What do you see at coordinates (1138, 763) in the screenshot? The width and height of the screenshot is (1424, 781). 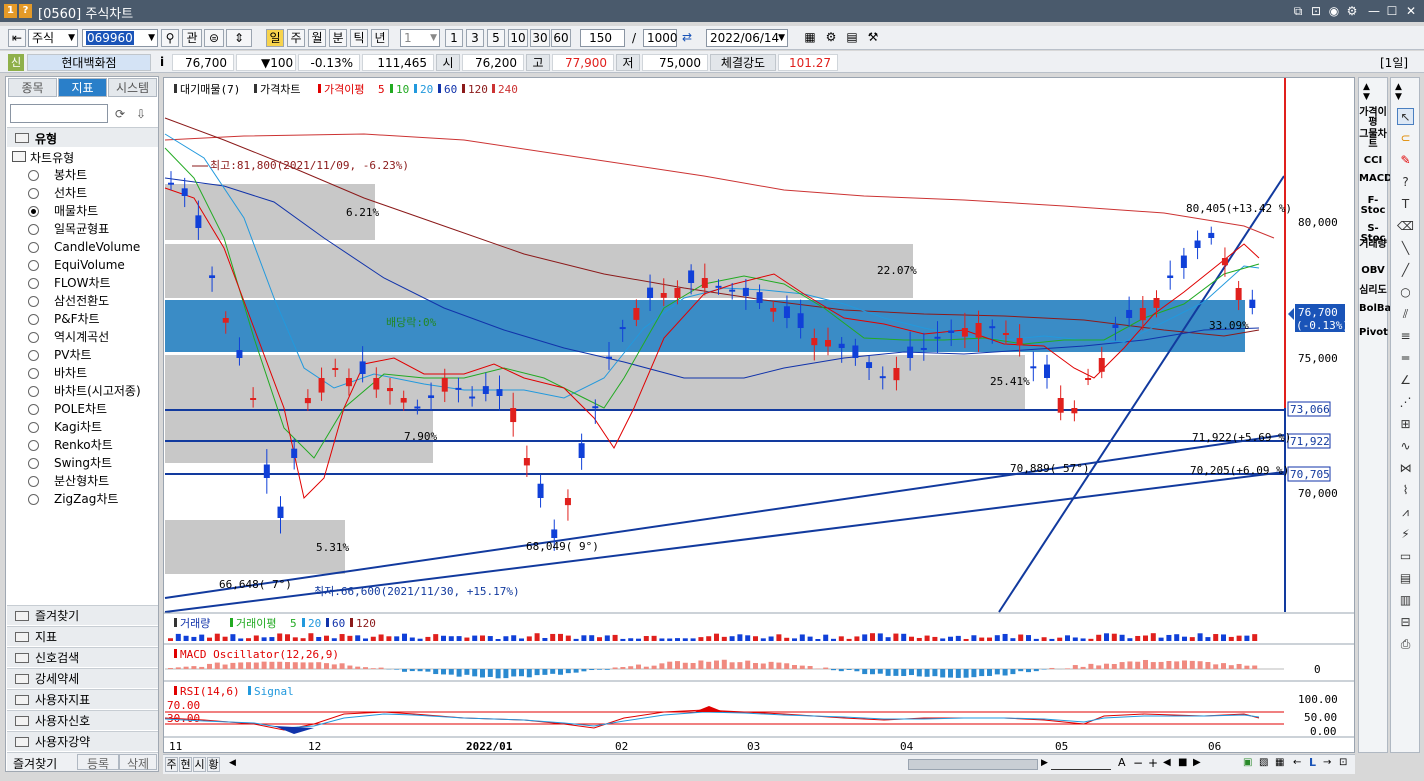 I see `zoom-out-icon: −` at bounding box center [1138, 763].